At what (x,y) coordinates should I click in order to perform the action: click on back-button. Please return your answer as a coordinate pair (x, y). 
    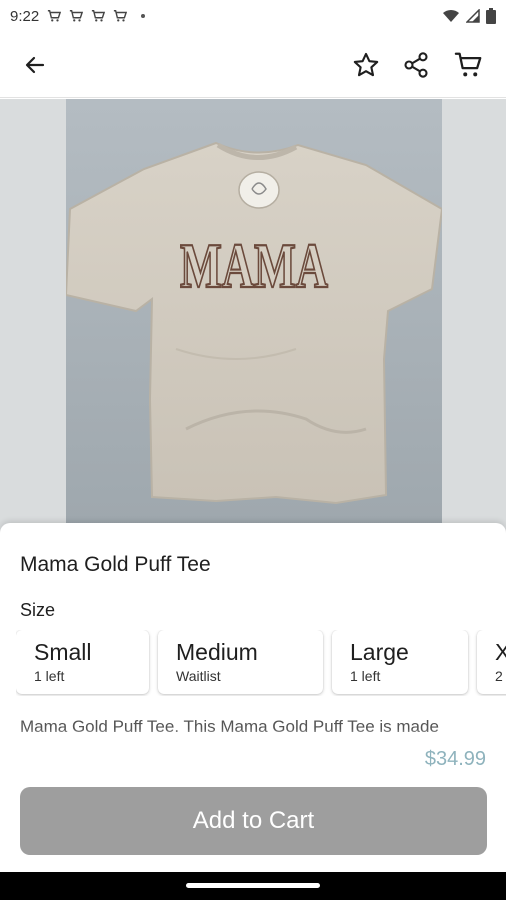
    Looking at the image, I should click on (35, 65).